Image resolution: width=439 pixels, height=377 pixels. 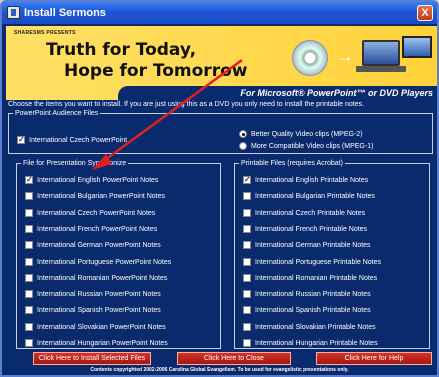 I want to click on close-icon: X, so click(x=425, y=13).